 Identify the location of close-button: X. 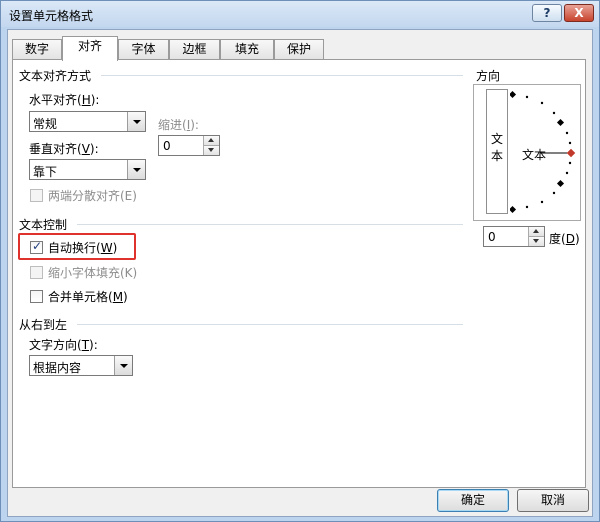
(579, 13).